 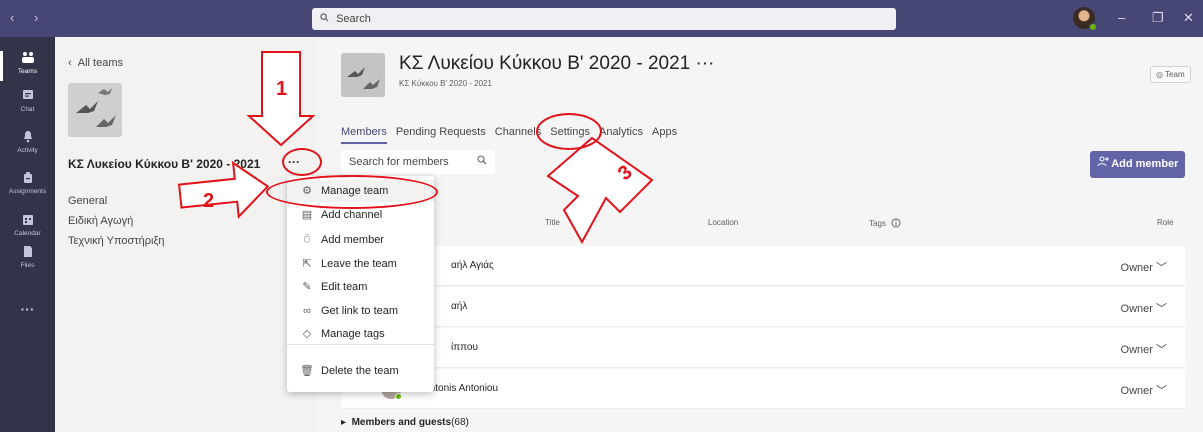 What do you see at coordinates (307, 371) in the screenshot?
I see `trash-icon: 🗑` at bounding box center [307, 371].